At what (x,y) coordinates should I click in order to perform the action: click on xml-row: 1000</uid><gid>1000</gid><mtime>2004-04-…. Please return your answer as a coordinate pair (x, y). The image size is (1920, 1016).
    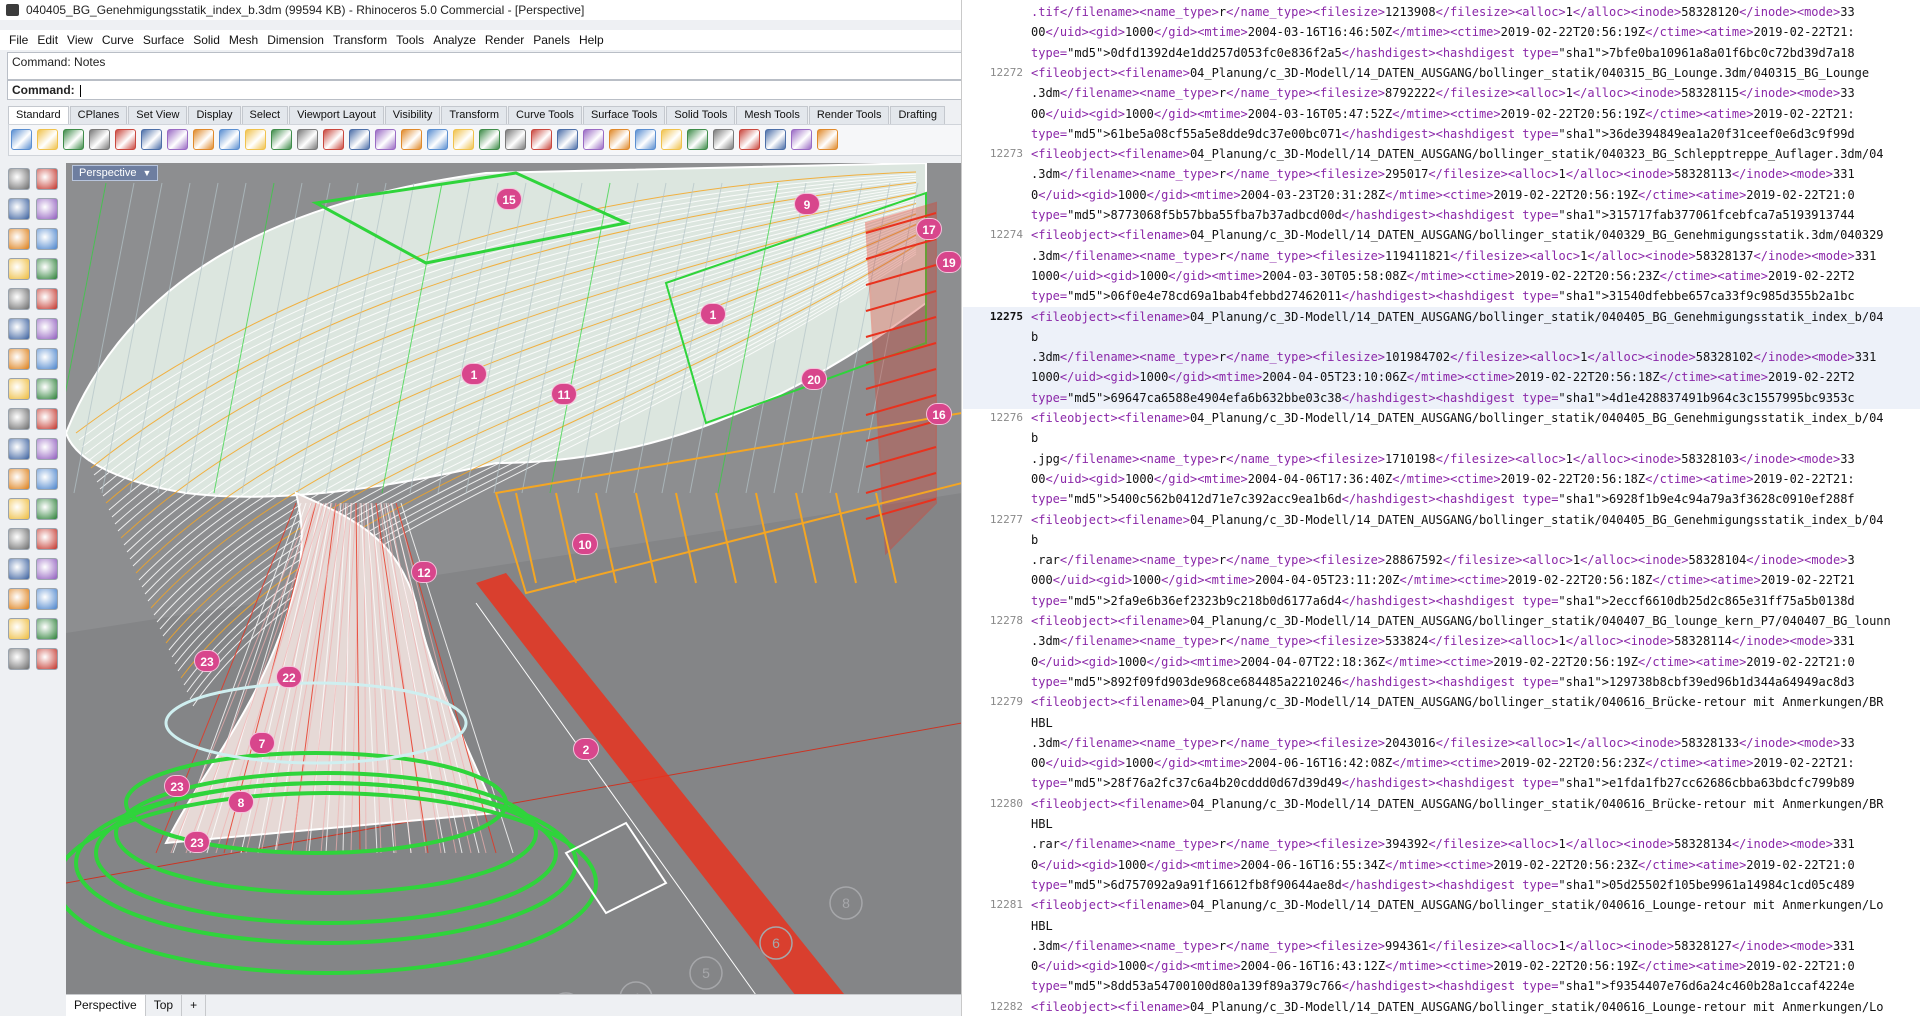
    Looking at the image, I should click on (1441, 378).